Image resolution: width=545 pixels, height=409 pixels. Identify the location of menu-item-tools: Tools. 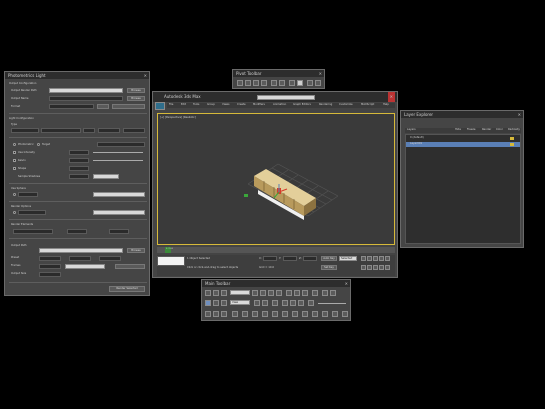
(196, 104).